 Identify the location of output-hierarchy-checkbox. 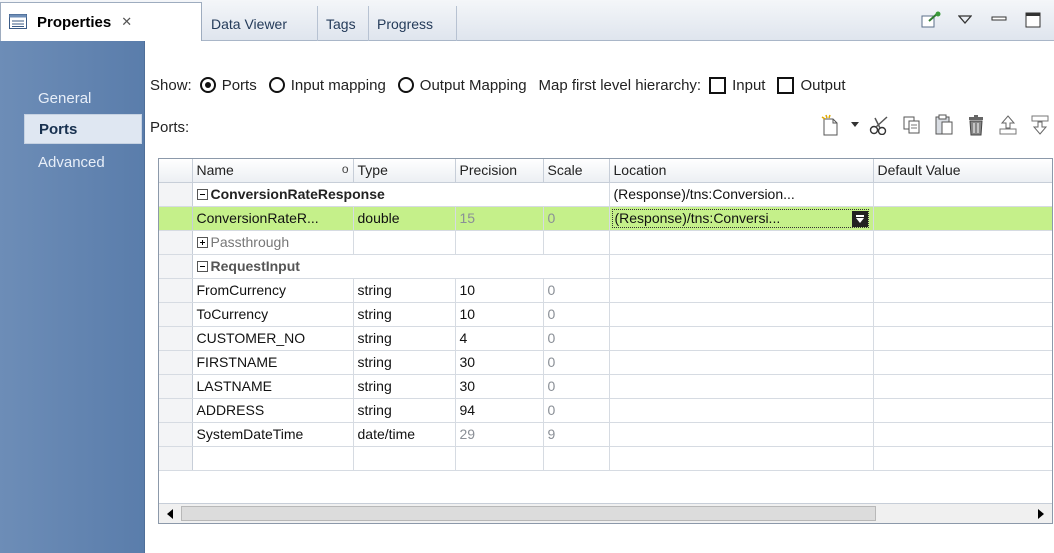
(786, 85).